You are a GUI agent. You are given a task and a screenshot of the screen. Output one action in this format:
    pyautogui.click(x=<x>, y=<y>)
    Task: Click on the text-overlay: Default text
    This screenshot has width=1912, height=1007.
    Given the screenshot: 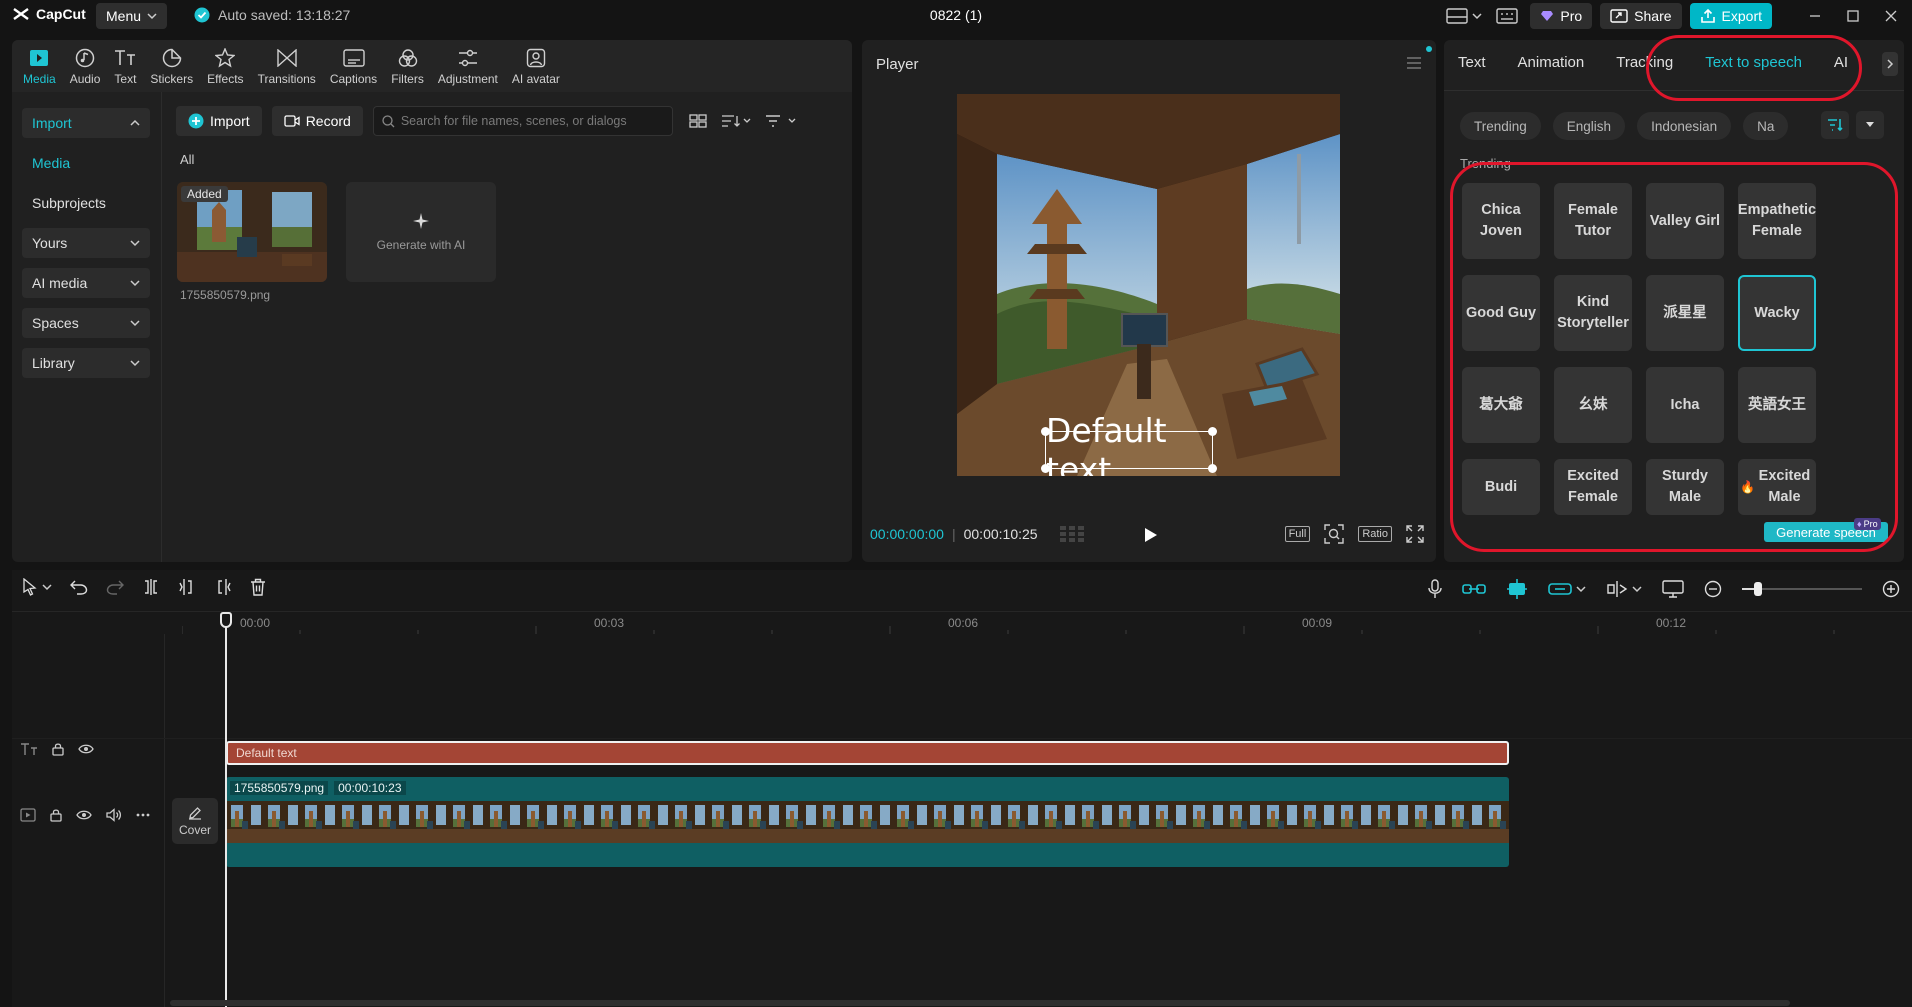 What is the action you would take?
    pyautogui.click(x=1129, y=443)
    